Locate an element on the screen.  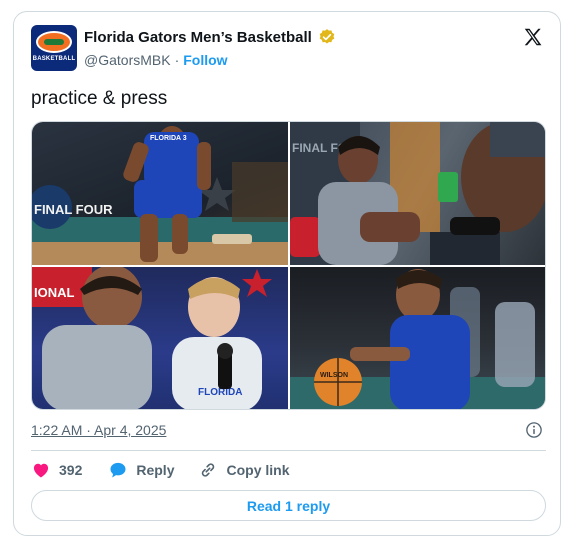
photo-1-scene: FINAL FOUR FLORIDA 3 is located at coordinates (160, 195).